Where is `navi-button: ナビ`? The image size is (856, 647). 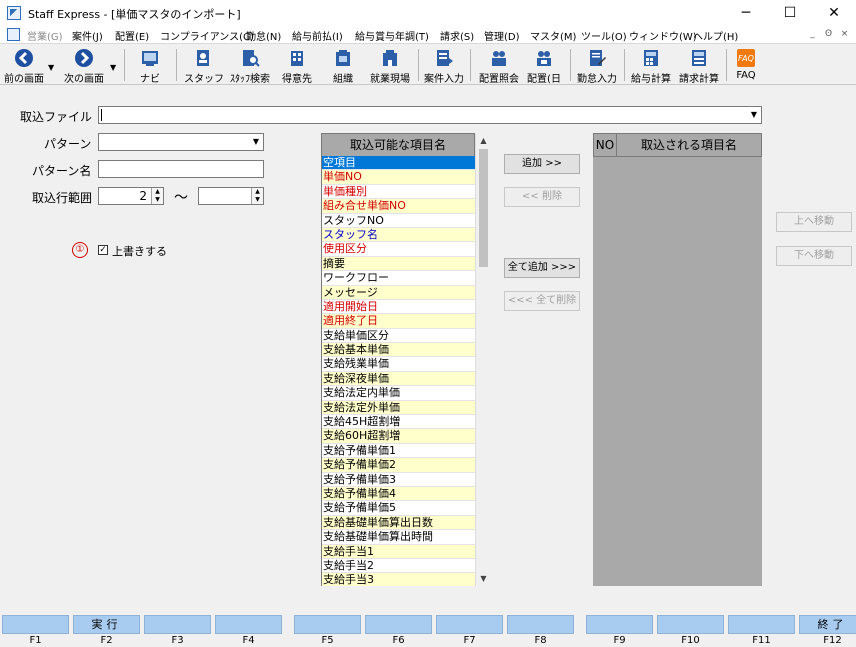
navi-button: ナビ is located at coordinates (150, 65).